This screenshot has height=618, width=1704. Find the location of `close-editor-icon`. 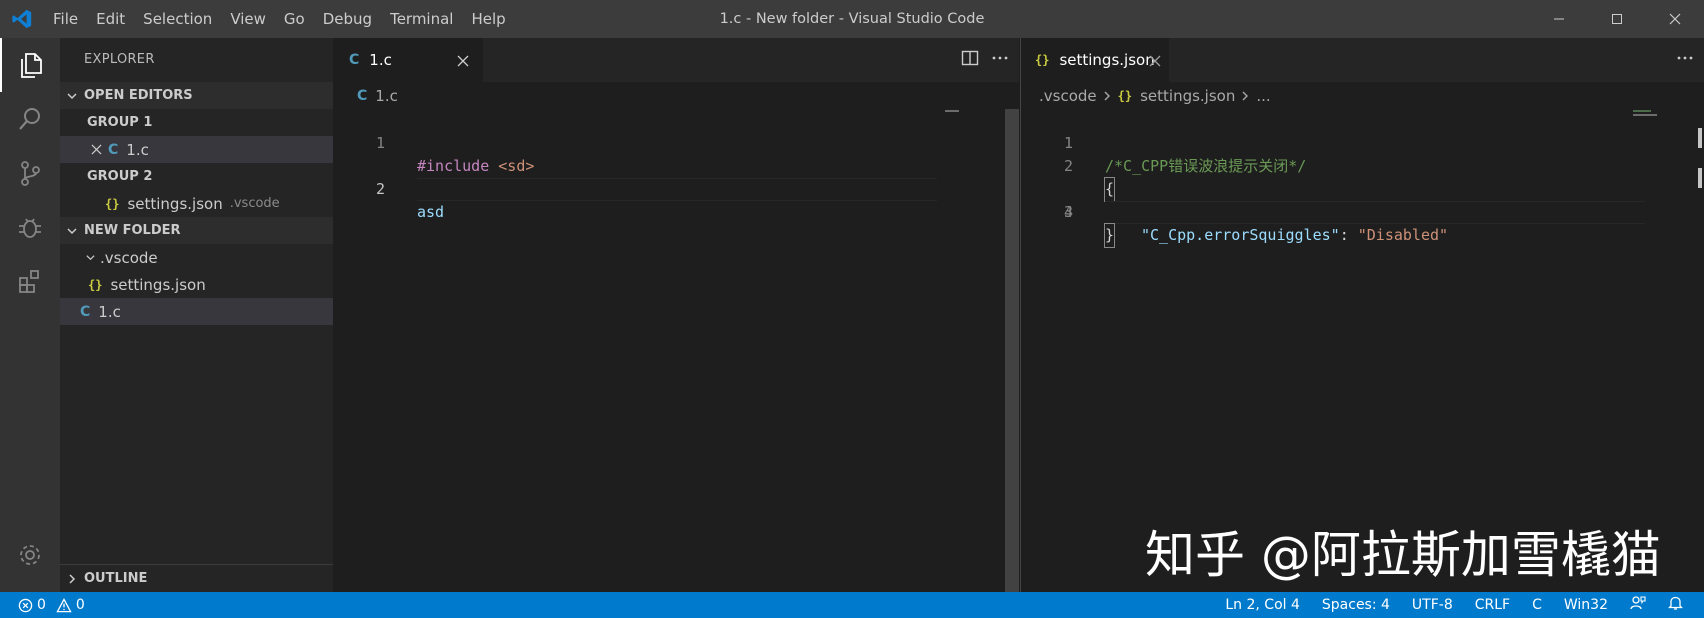

close-editor-icon is located at coordinates (96, 149).